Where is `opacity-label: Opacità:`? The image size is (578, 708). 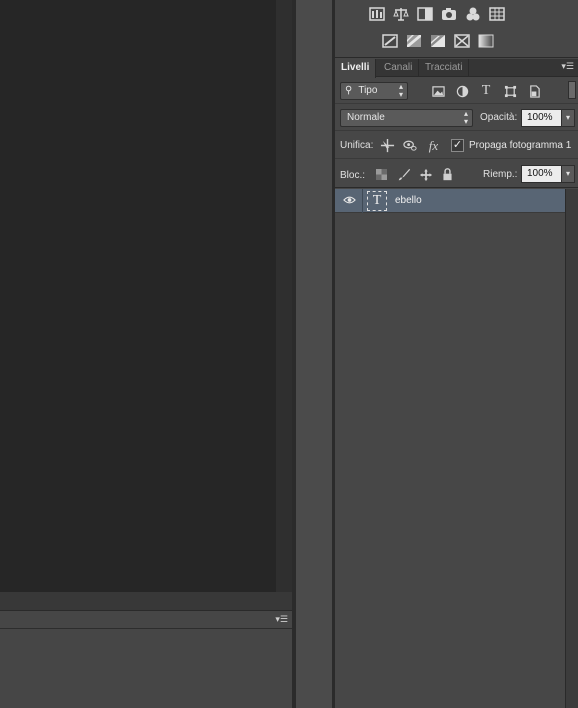 opacity-label: Opacità: is located at coordinates (499, 117).